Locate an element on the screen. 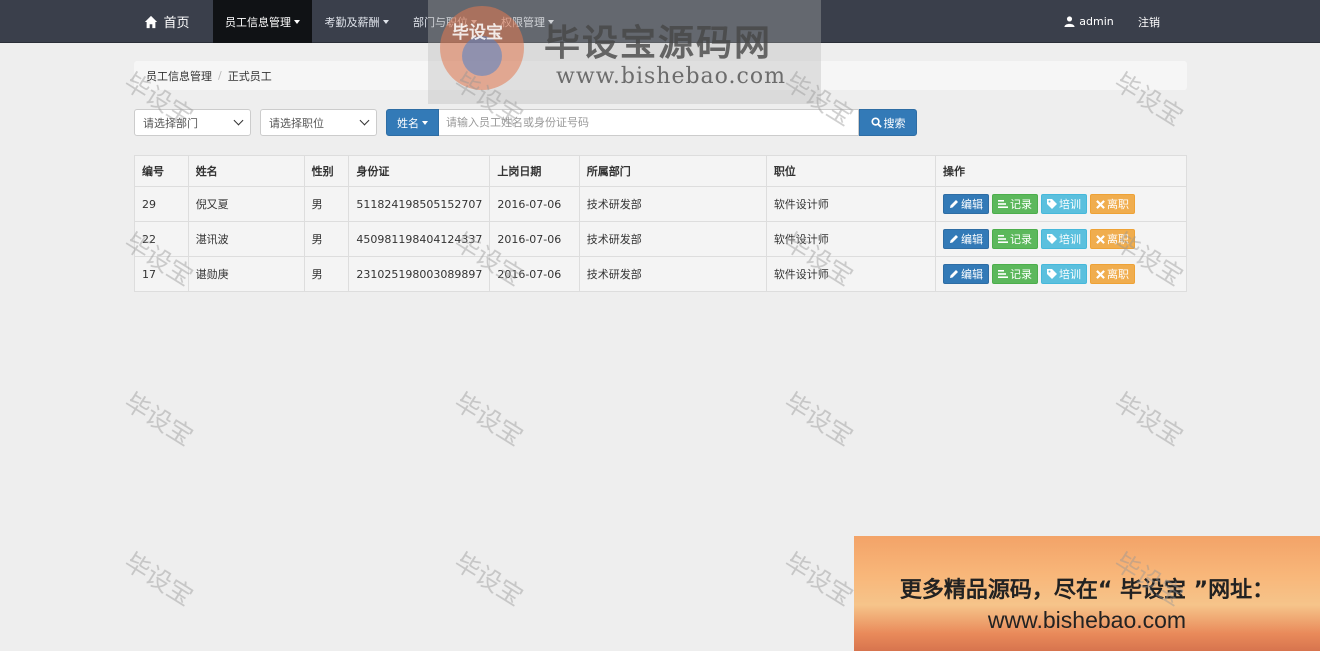 The height and width of the screenshot is (651, 1320). table-header-cell: 操作 is located at coordinates (1061, 171).